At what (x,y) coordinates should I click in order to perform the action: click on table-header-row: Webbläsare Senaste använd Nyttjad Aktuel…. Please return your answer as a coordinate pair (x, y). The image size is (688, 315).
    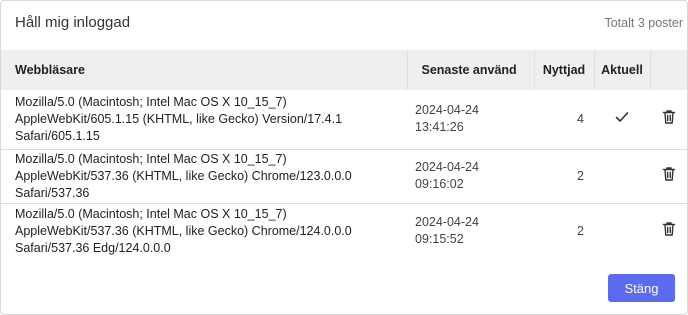
    Looking at the image, I should click on (344, 70).